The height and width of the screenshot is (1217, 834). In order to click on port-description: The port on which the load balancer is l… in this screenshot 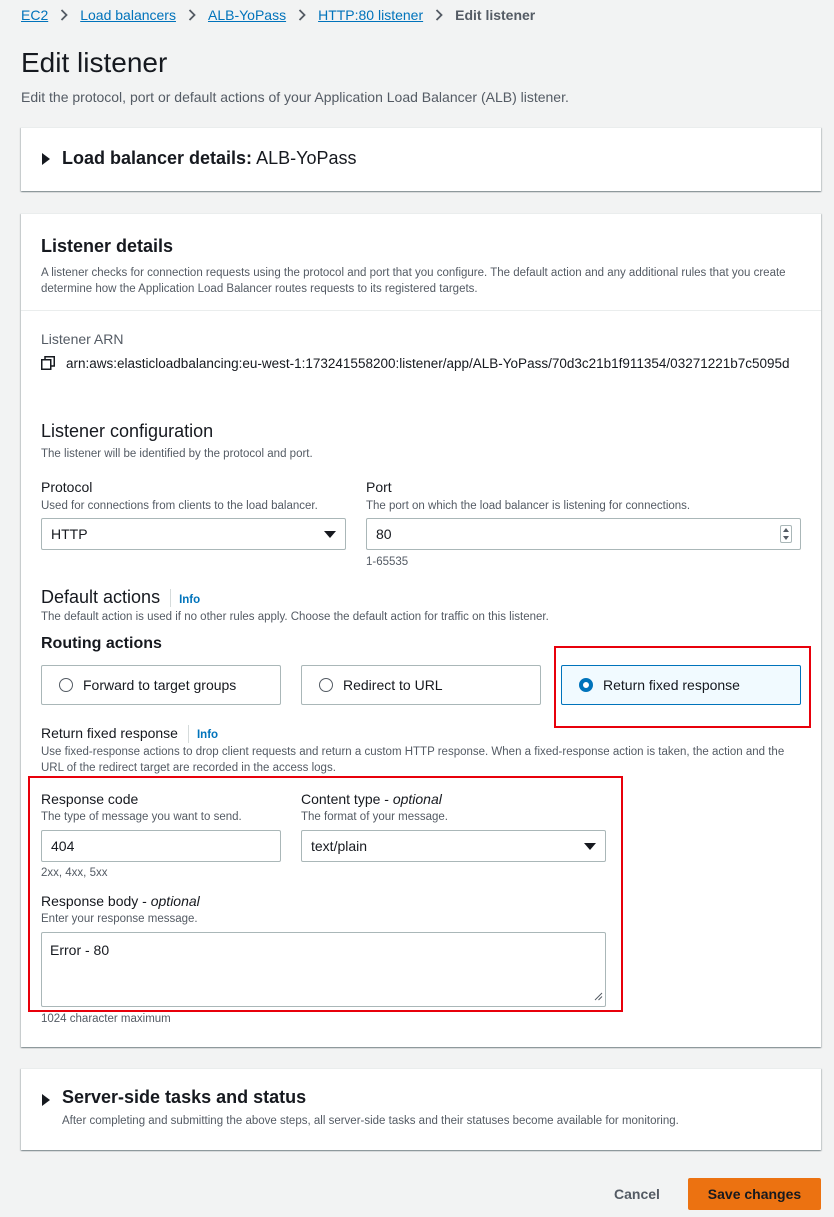, I will do `click(528, 506)`.